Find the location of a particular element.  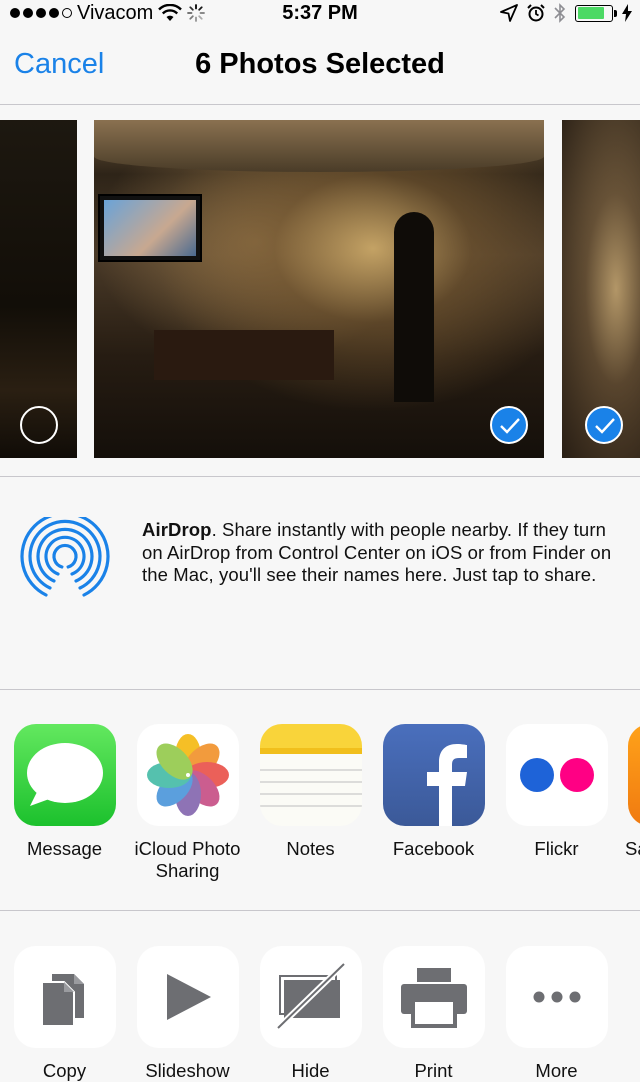

messages-icon is located at coordinates (64, 775).